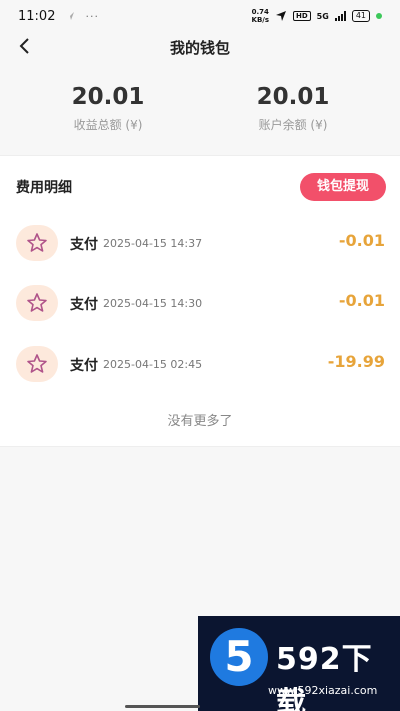 Image resolution: width=400 pixels, height=711 pixels. I want to click on navigation-icon, so click(281, 16).